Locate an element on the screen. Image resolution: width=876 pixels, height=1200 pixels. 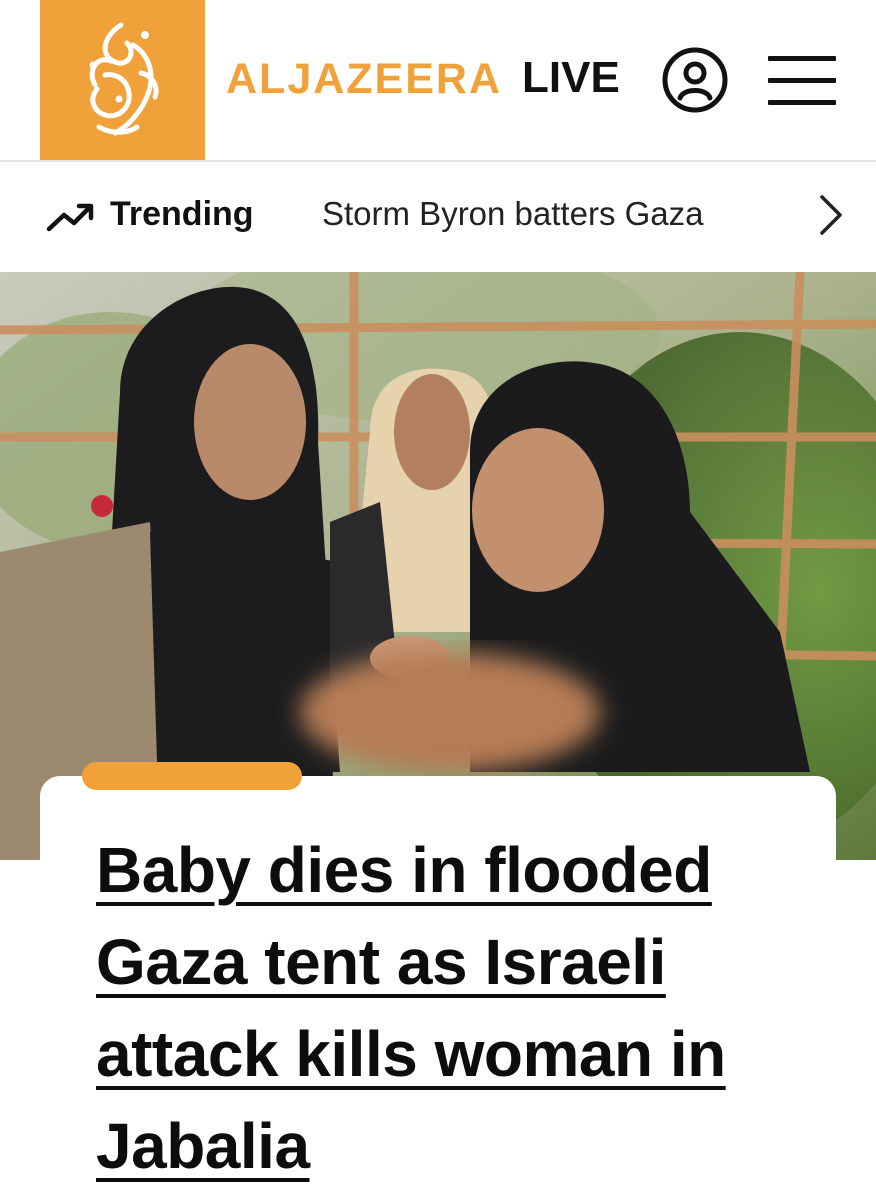
aljazeera-calligraphy-logo-icon is located at coordinates (123, 79).